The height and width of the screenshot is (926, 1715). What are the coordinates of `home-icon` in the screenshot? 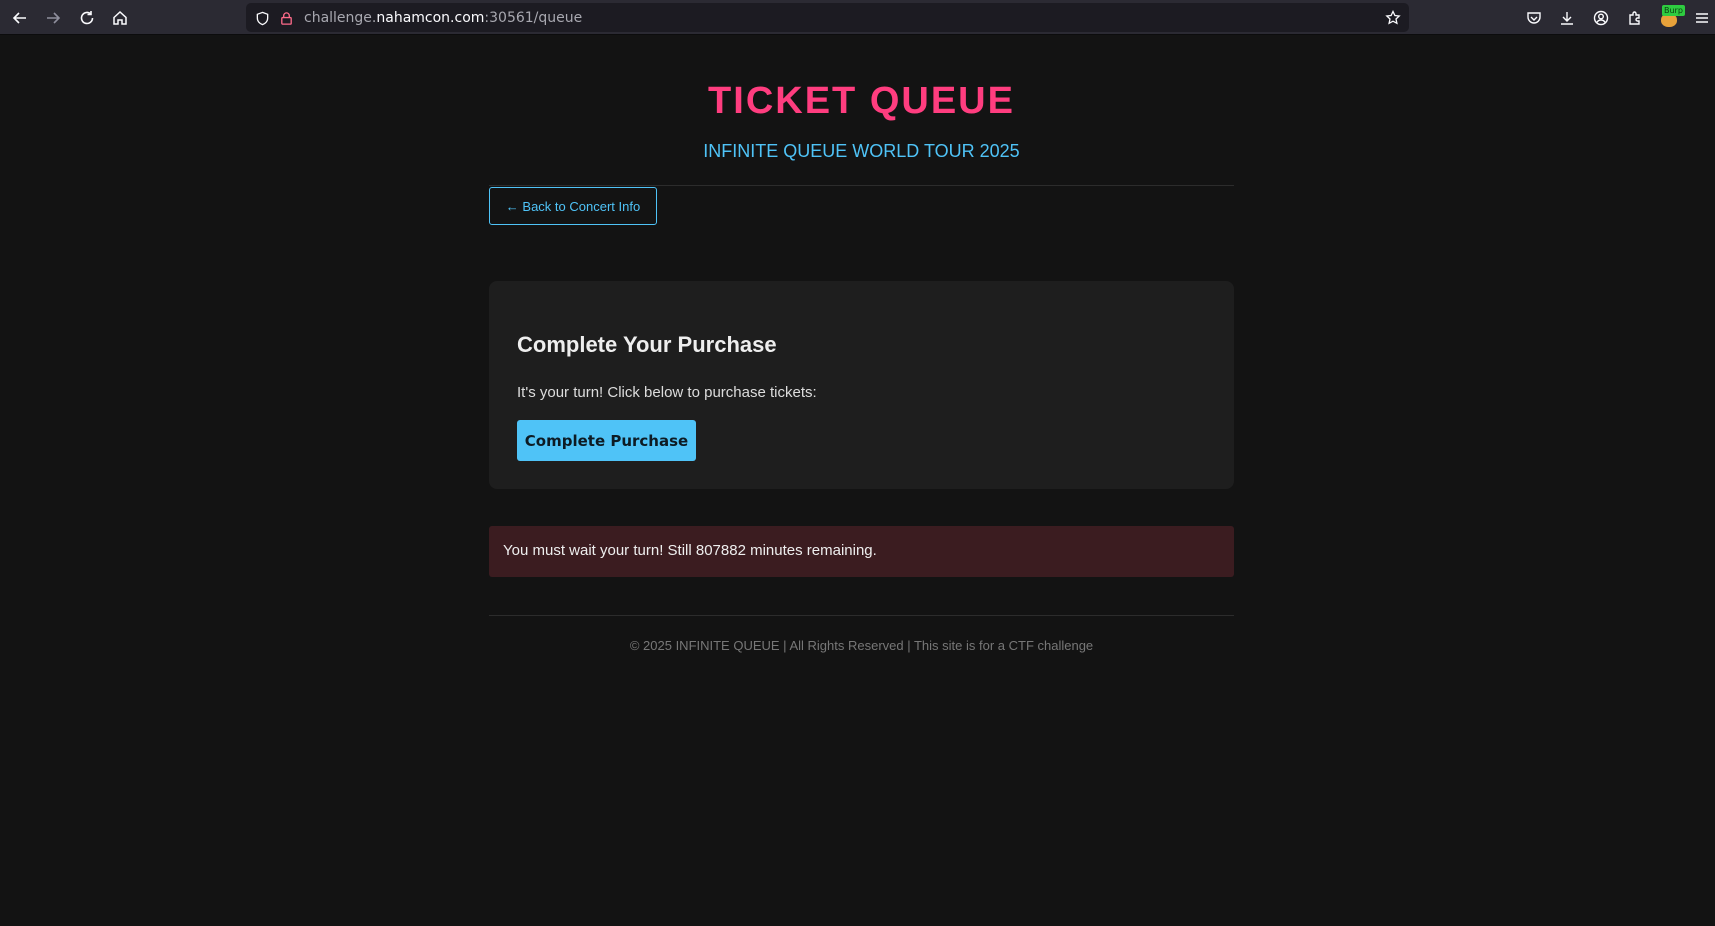 It's located at (120, 18).